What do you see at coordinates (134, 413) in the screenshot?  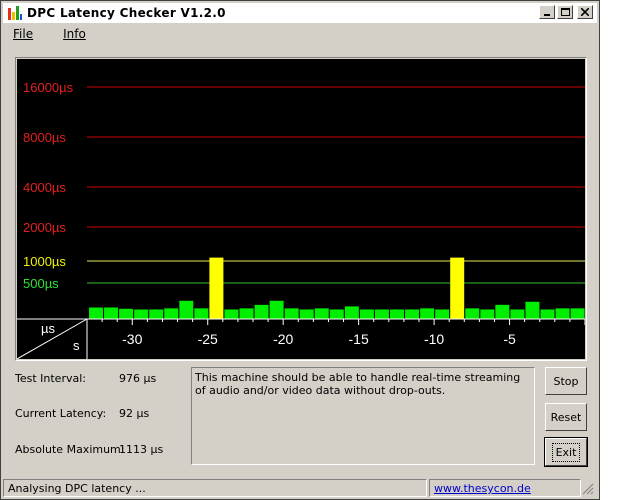 I see `current-latency-value: 92 µs` at bounding box center [134, 413].